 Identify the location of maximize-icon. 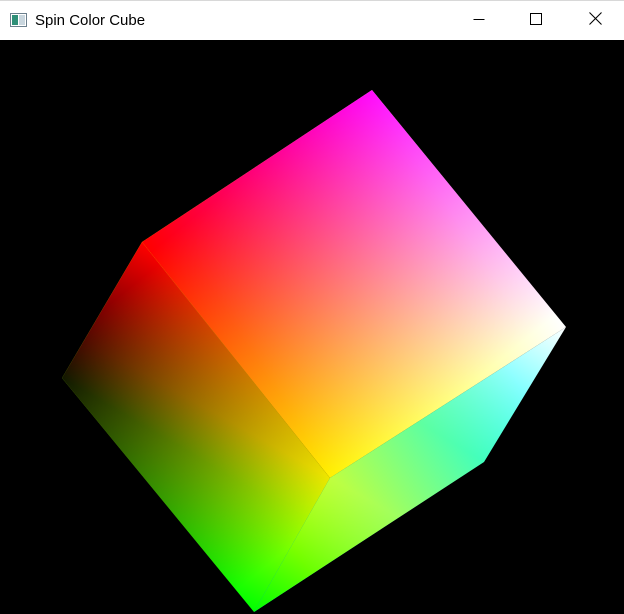
(536, 21).